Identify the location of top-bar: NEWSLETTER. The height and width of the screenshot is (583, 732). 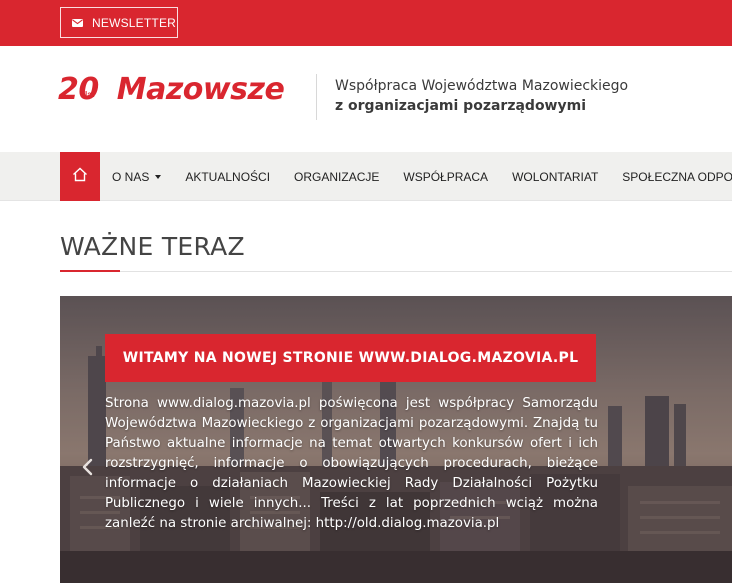
(366, 23).